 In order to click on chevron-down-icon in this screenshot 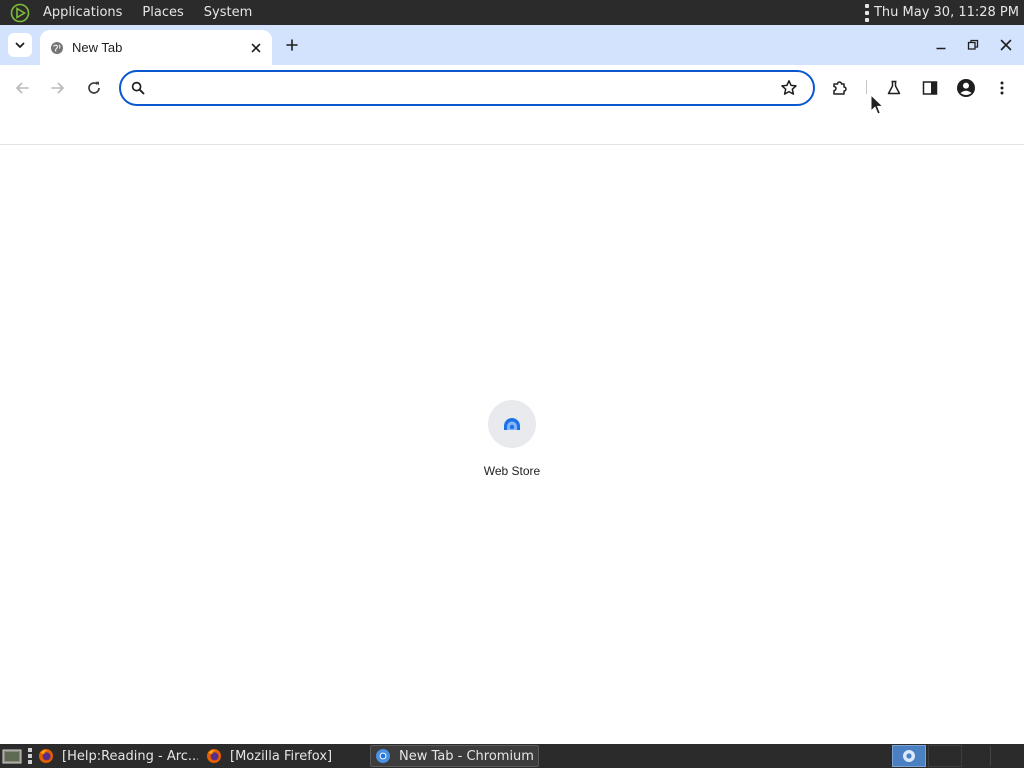, I will do `click(20, 45)`.